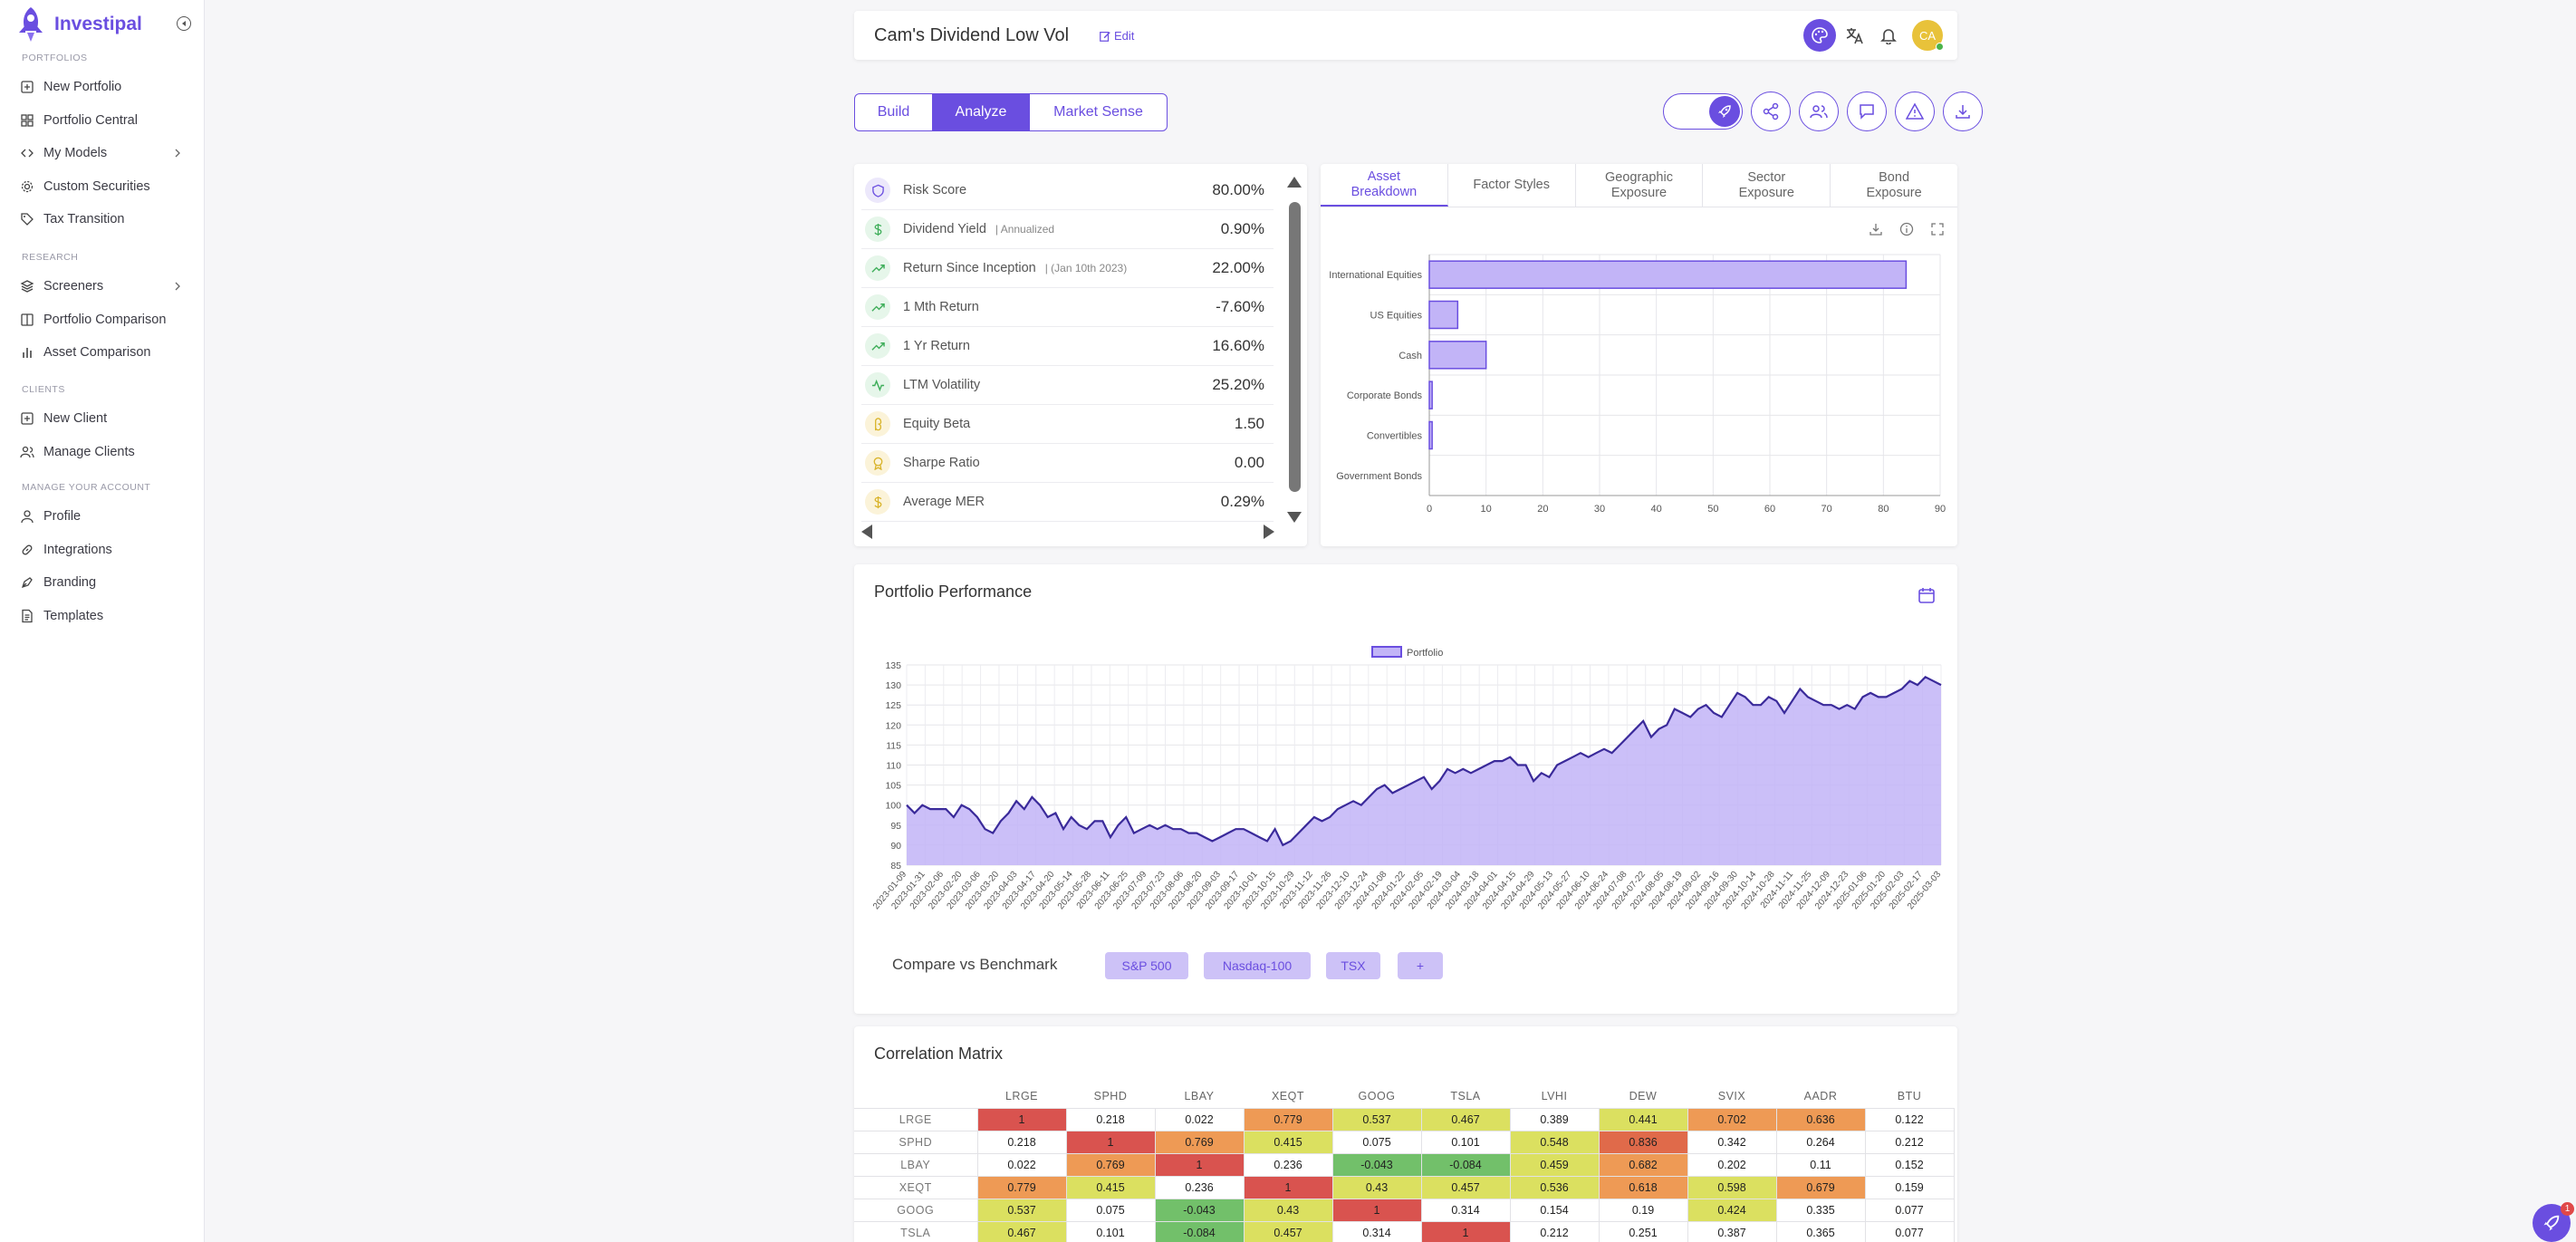  Describe the element at coordinates (101, 153) in the screenshot. I see `sidebar-item-my-models: My Models` at that location.